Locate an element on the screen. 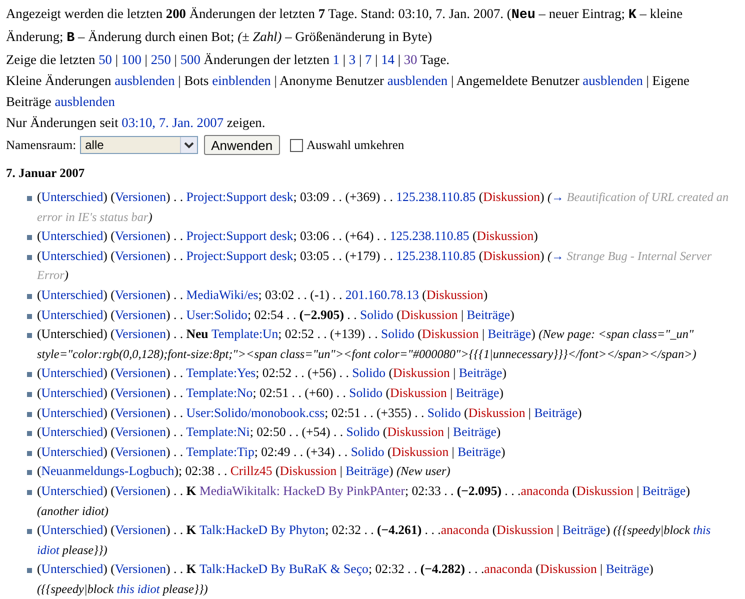  link: Crillz45 is located at coordinates (251, 471).